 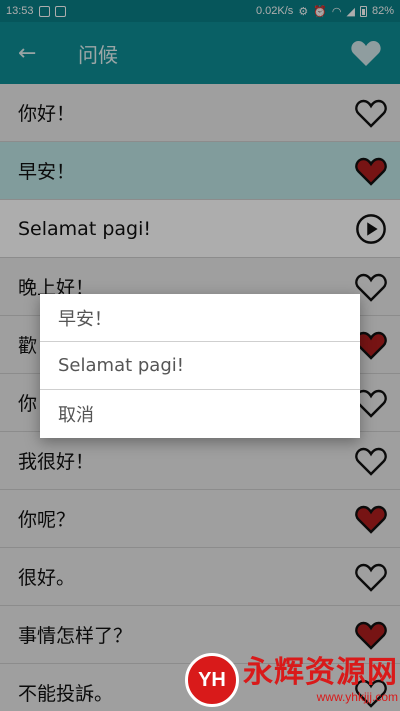 I want to click on cancel-option: 取消, so click(x=200, y=414).